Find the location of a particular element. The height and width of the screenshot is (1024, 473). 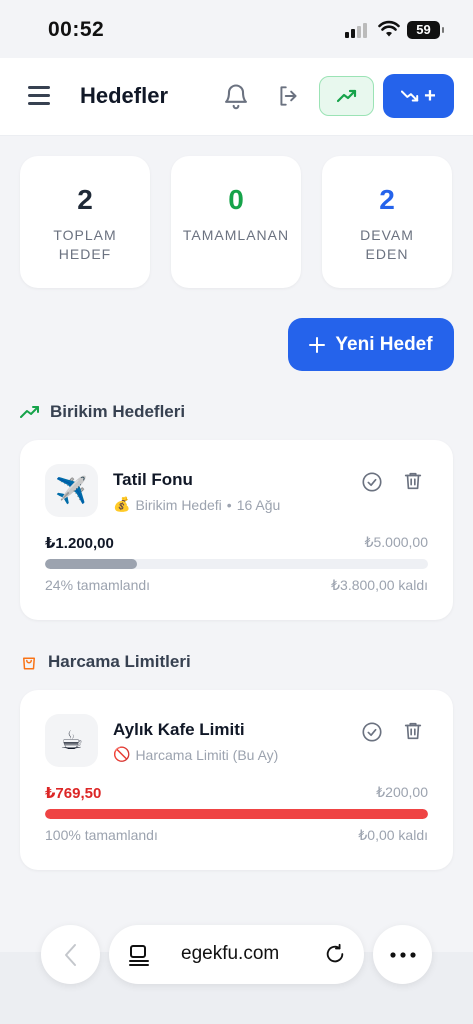

shopping-bag-icon is located at coordinates (29, 663).